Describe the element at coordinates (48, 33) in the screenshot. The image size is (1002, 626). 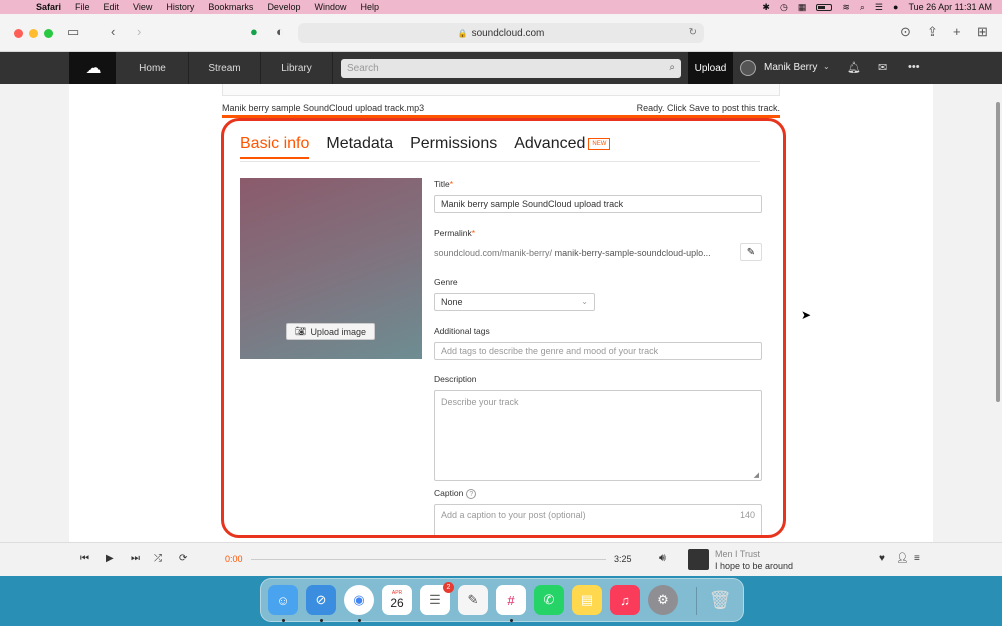
I see `fullscreen-window-button` at that location.